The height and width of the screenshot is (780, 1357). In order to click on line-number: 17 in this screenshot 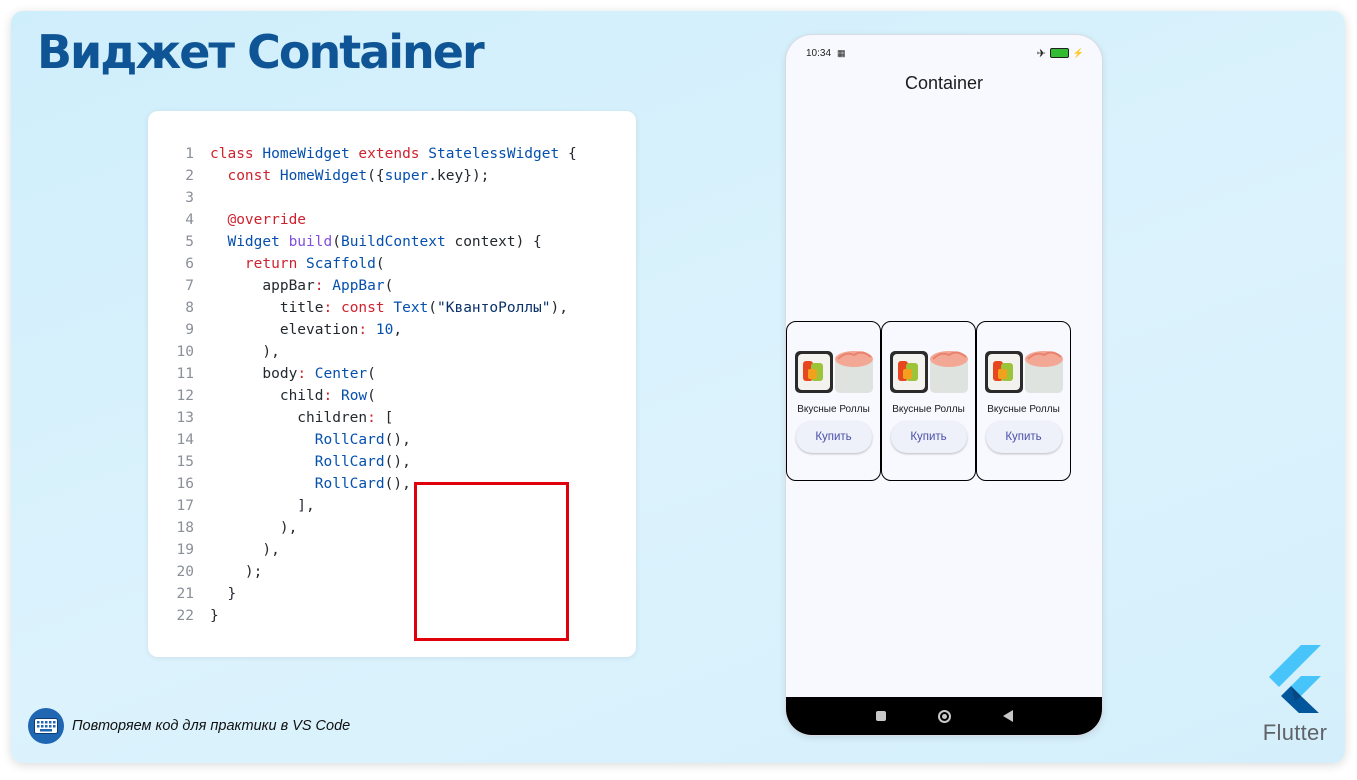, I will do `click(185, 506)`.